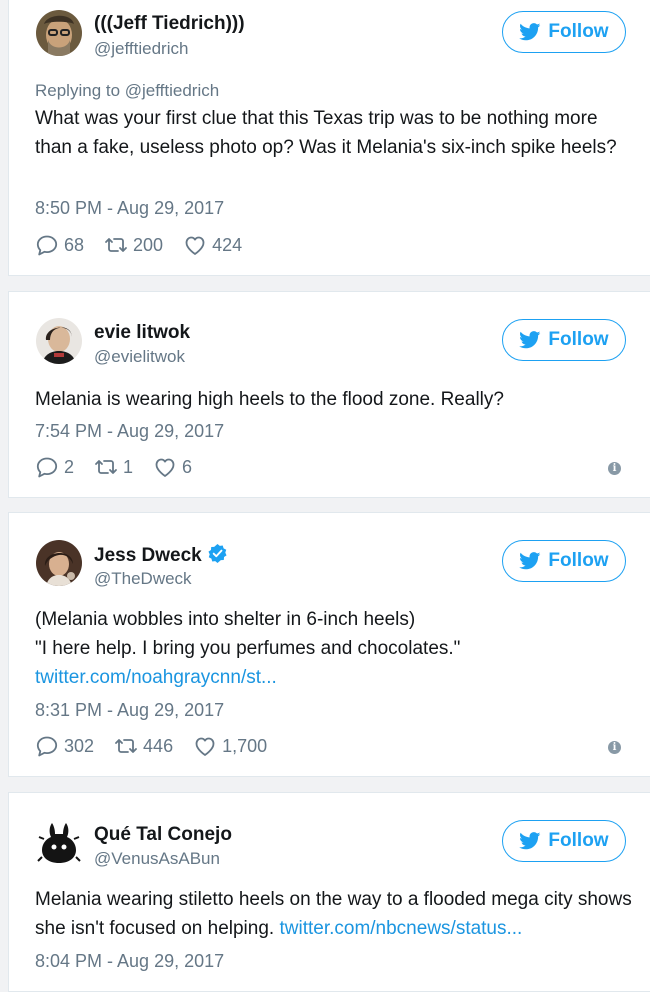  I want to click on display-name: (((Jeff Tiedrich))), so click(169, 24).